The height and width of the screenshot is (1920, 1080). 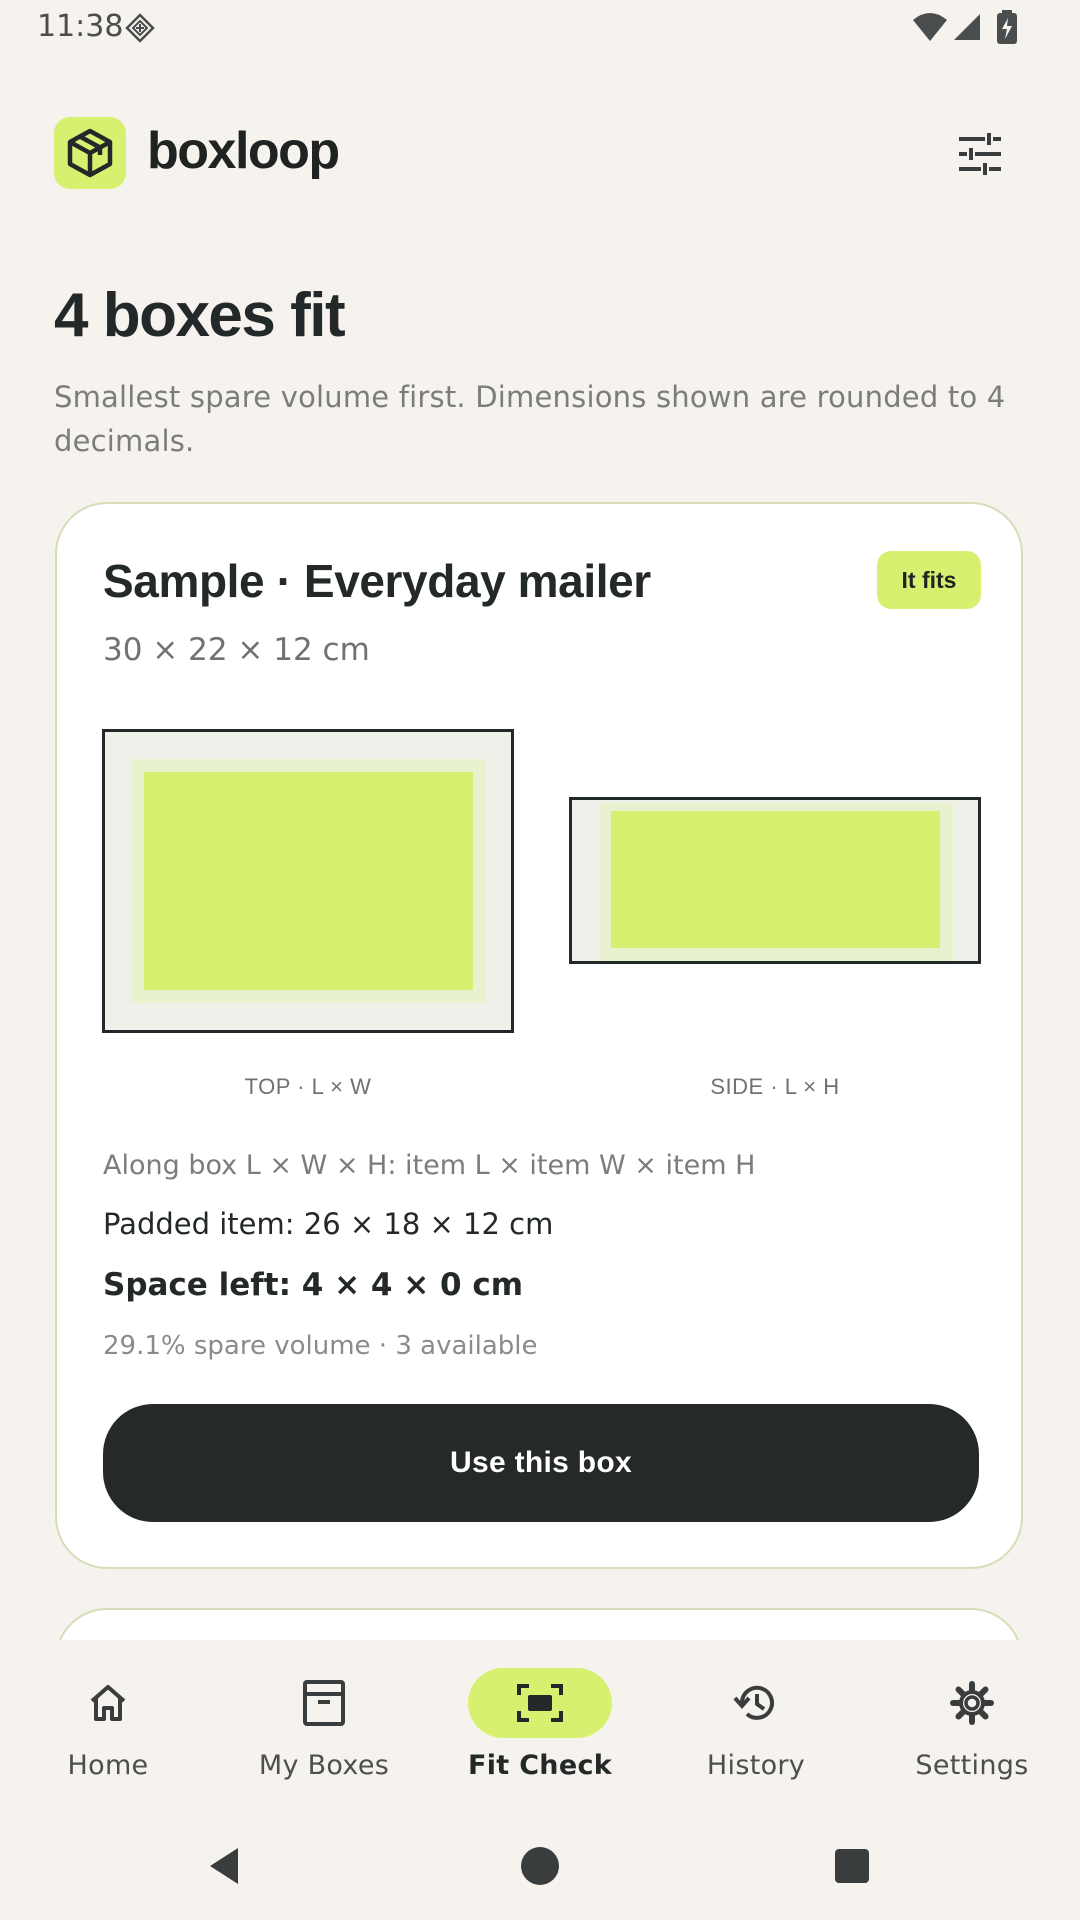 What do you see at coordinates (108, 1765) in the screenshot?
I see `nav-label: Home` at bounding box center [108, 1765].